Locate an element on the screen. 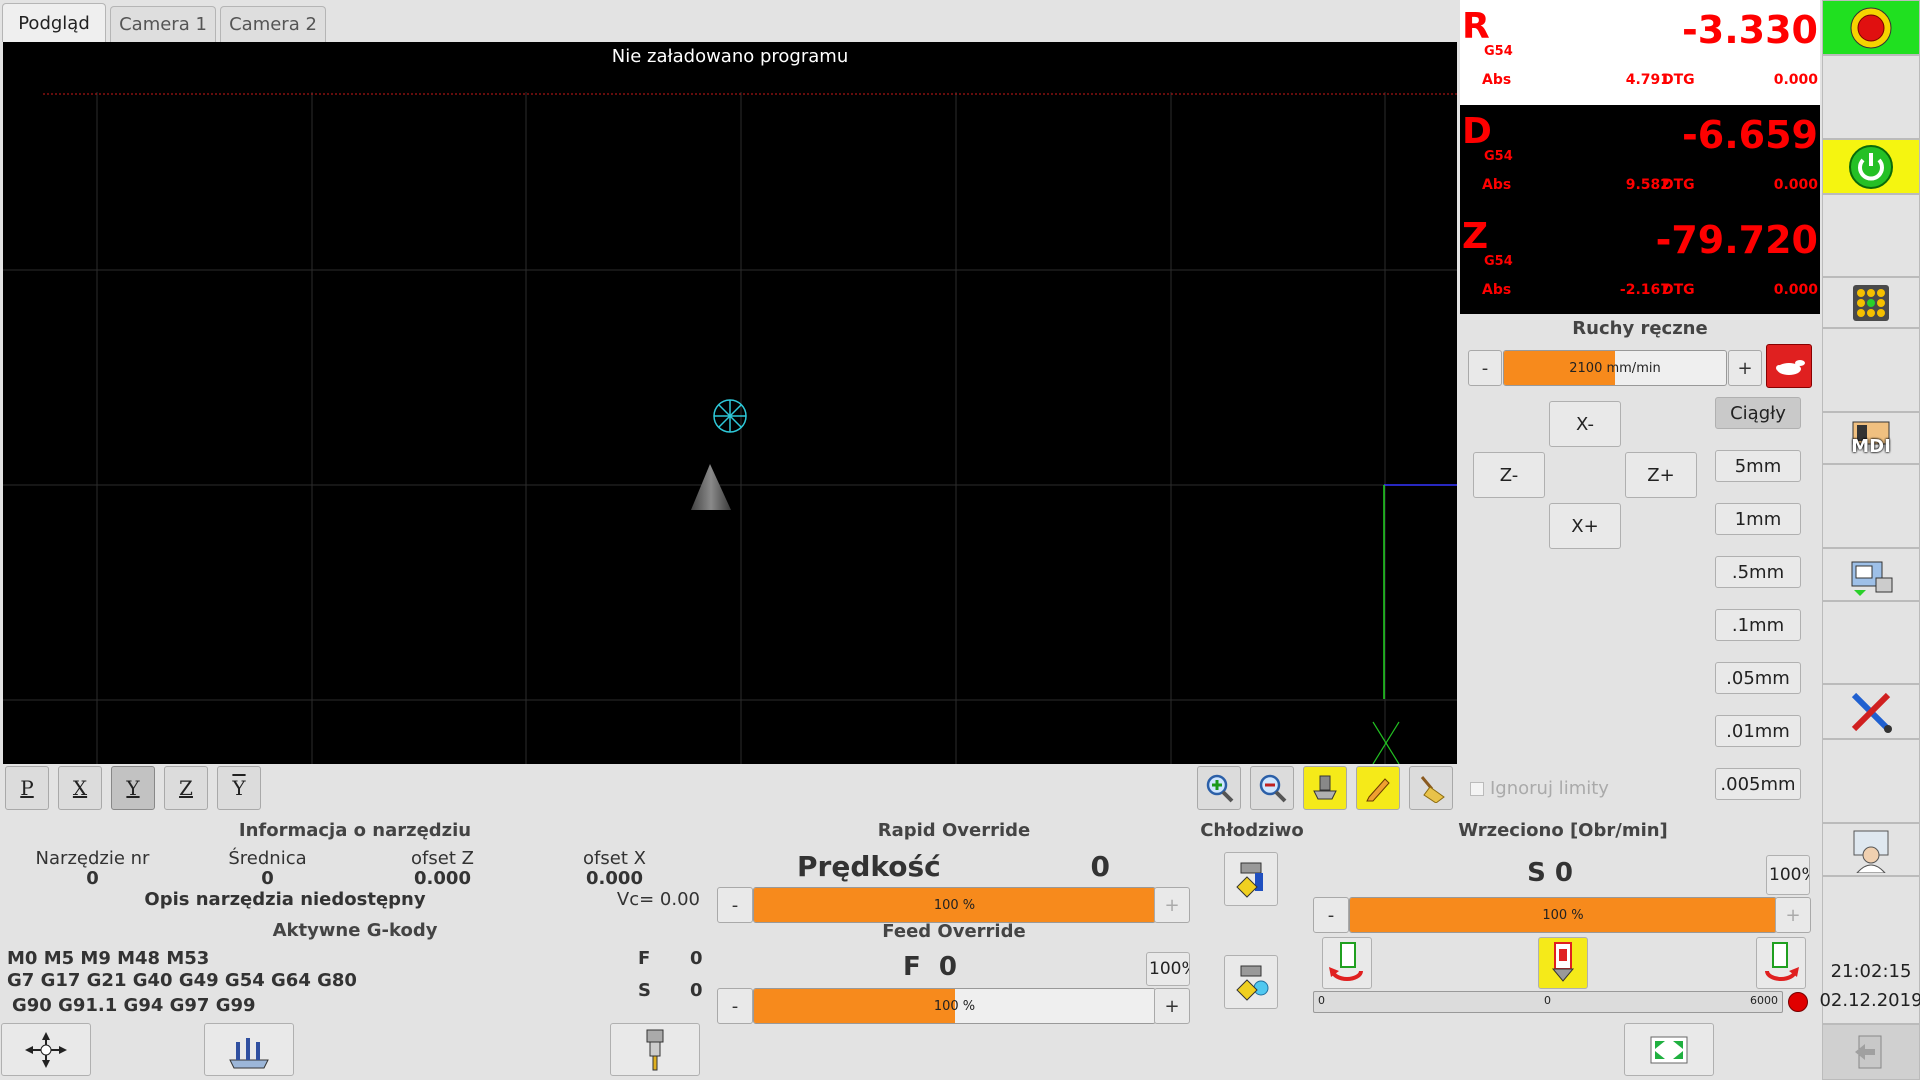 This screenshot has height=1080, width=1920. user-icon is located at coordinates (1871, 851).